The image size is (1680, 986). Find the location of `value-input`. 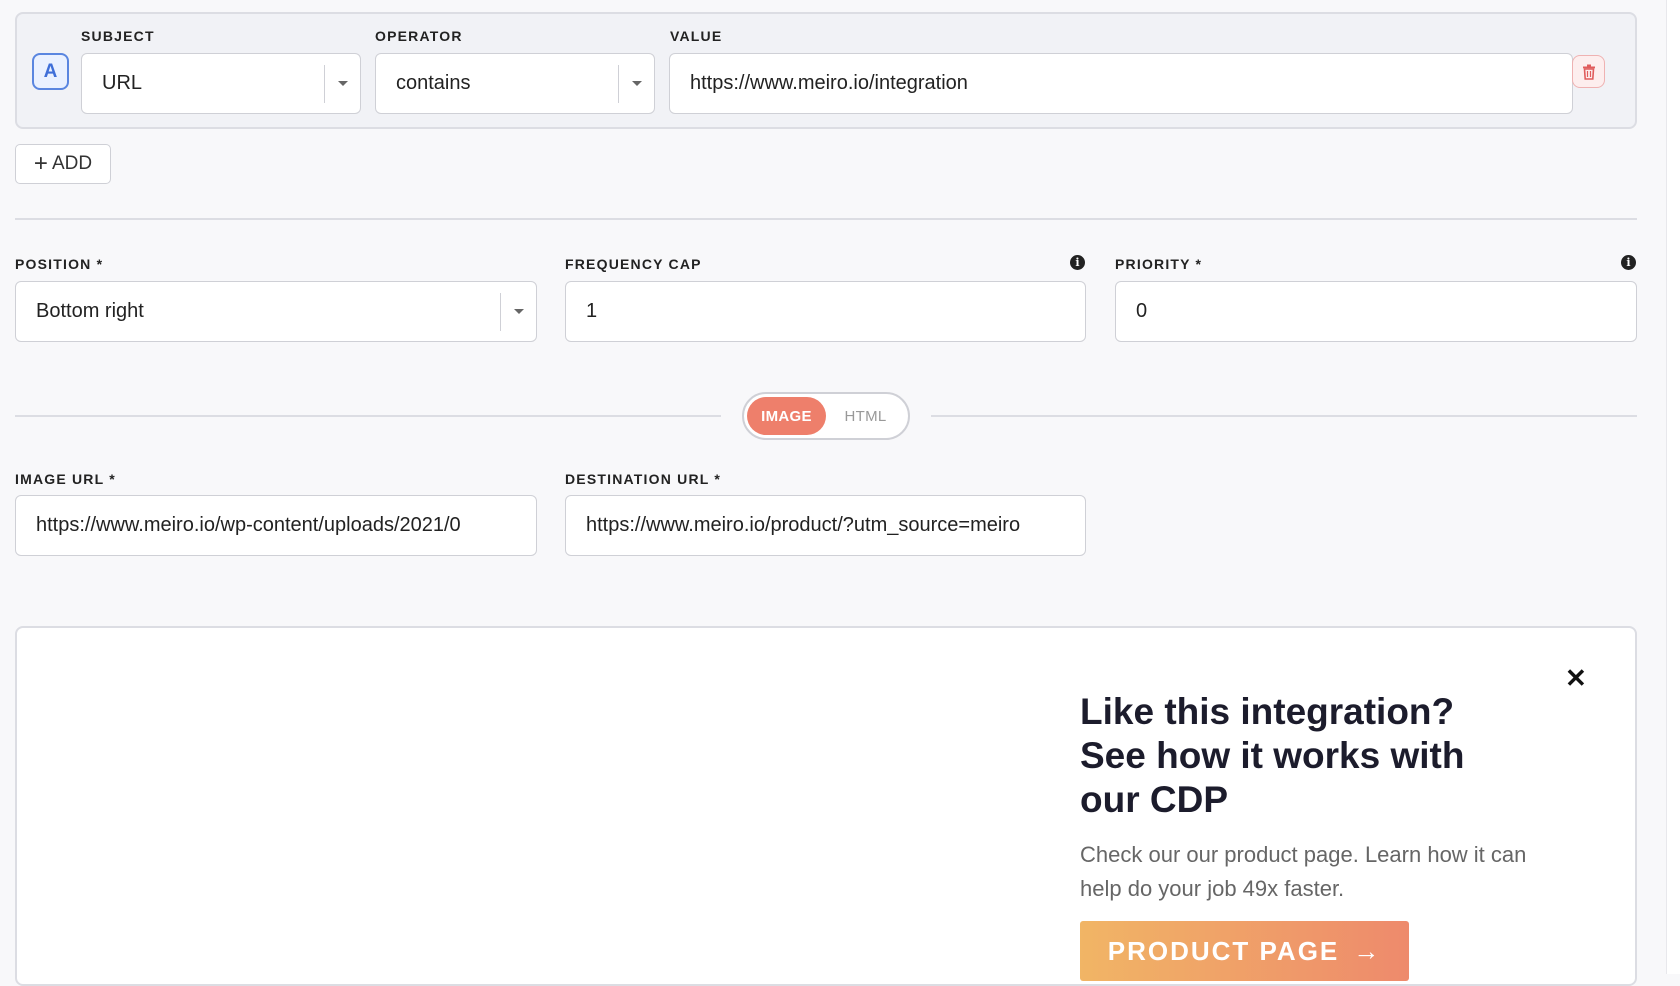

value-input is located at coordinates (1121, 83).